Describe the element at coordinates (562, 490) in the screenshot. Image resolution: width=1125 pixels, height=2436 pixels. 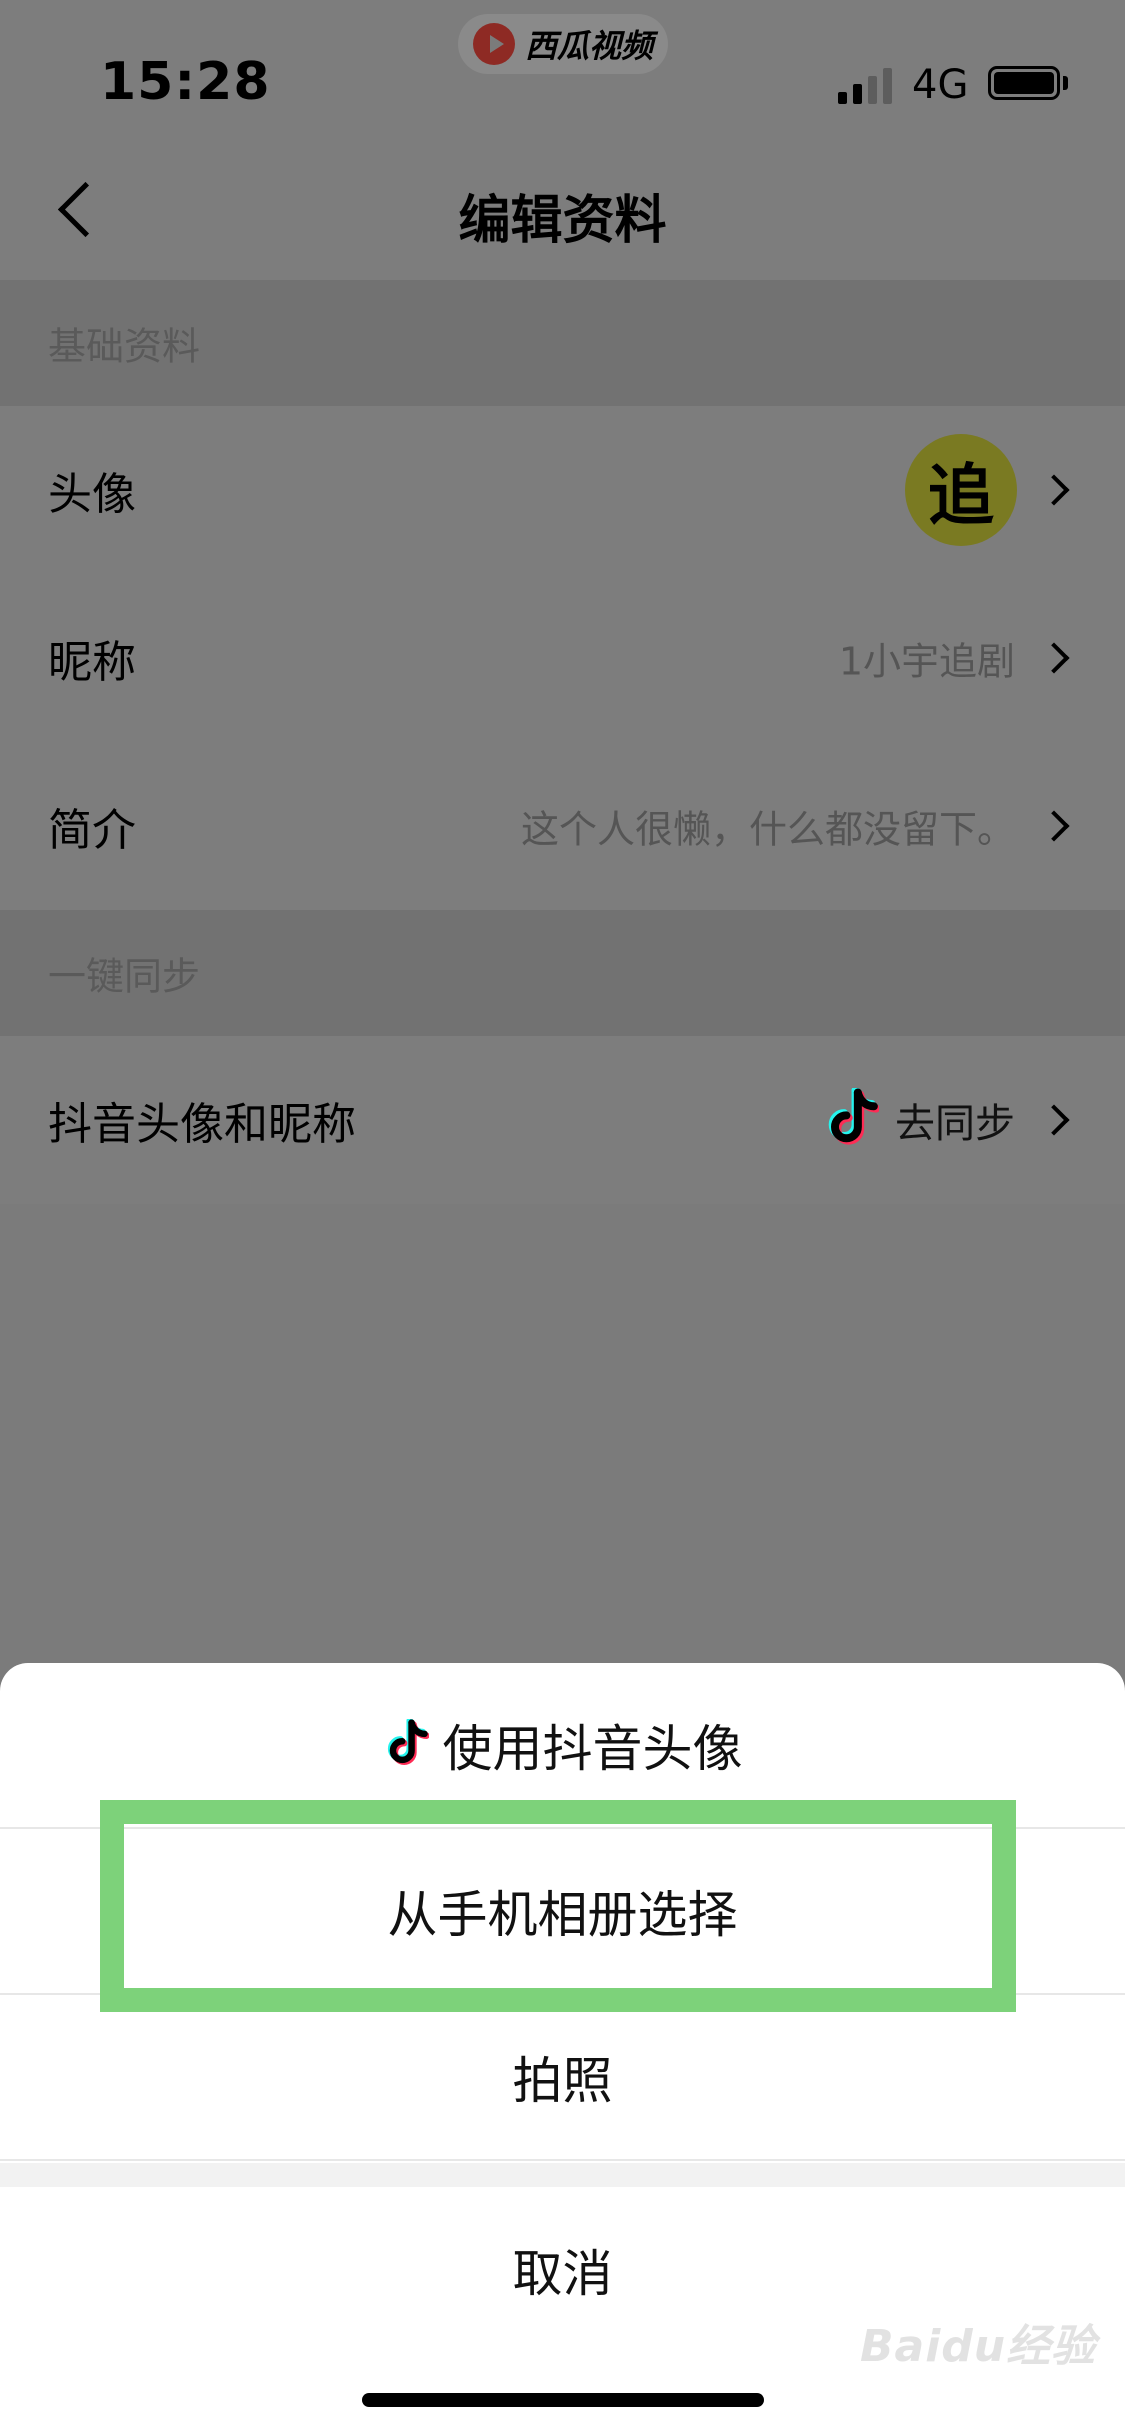
I see `row-avatar: 头像 追` at that location.